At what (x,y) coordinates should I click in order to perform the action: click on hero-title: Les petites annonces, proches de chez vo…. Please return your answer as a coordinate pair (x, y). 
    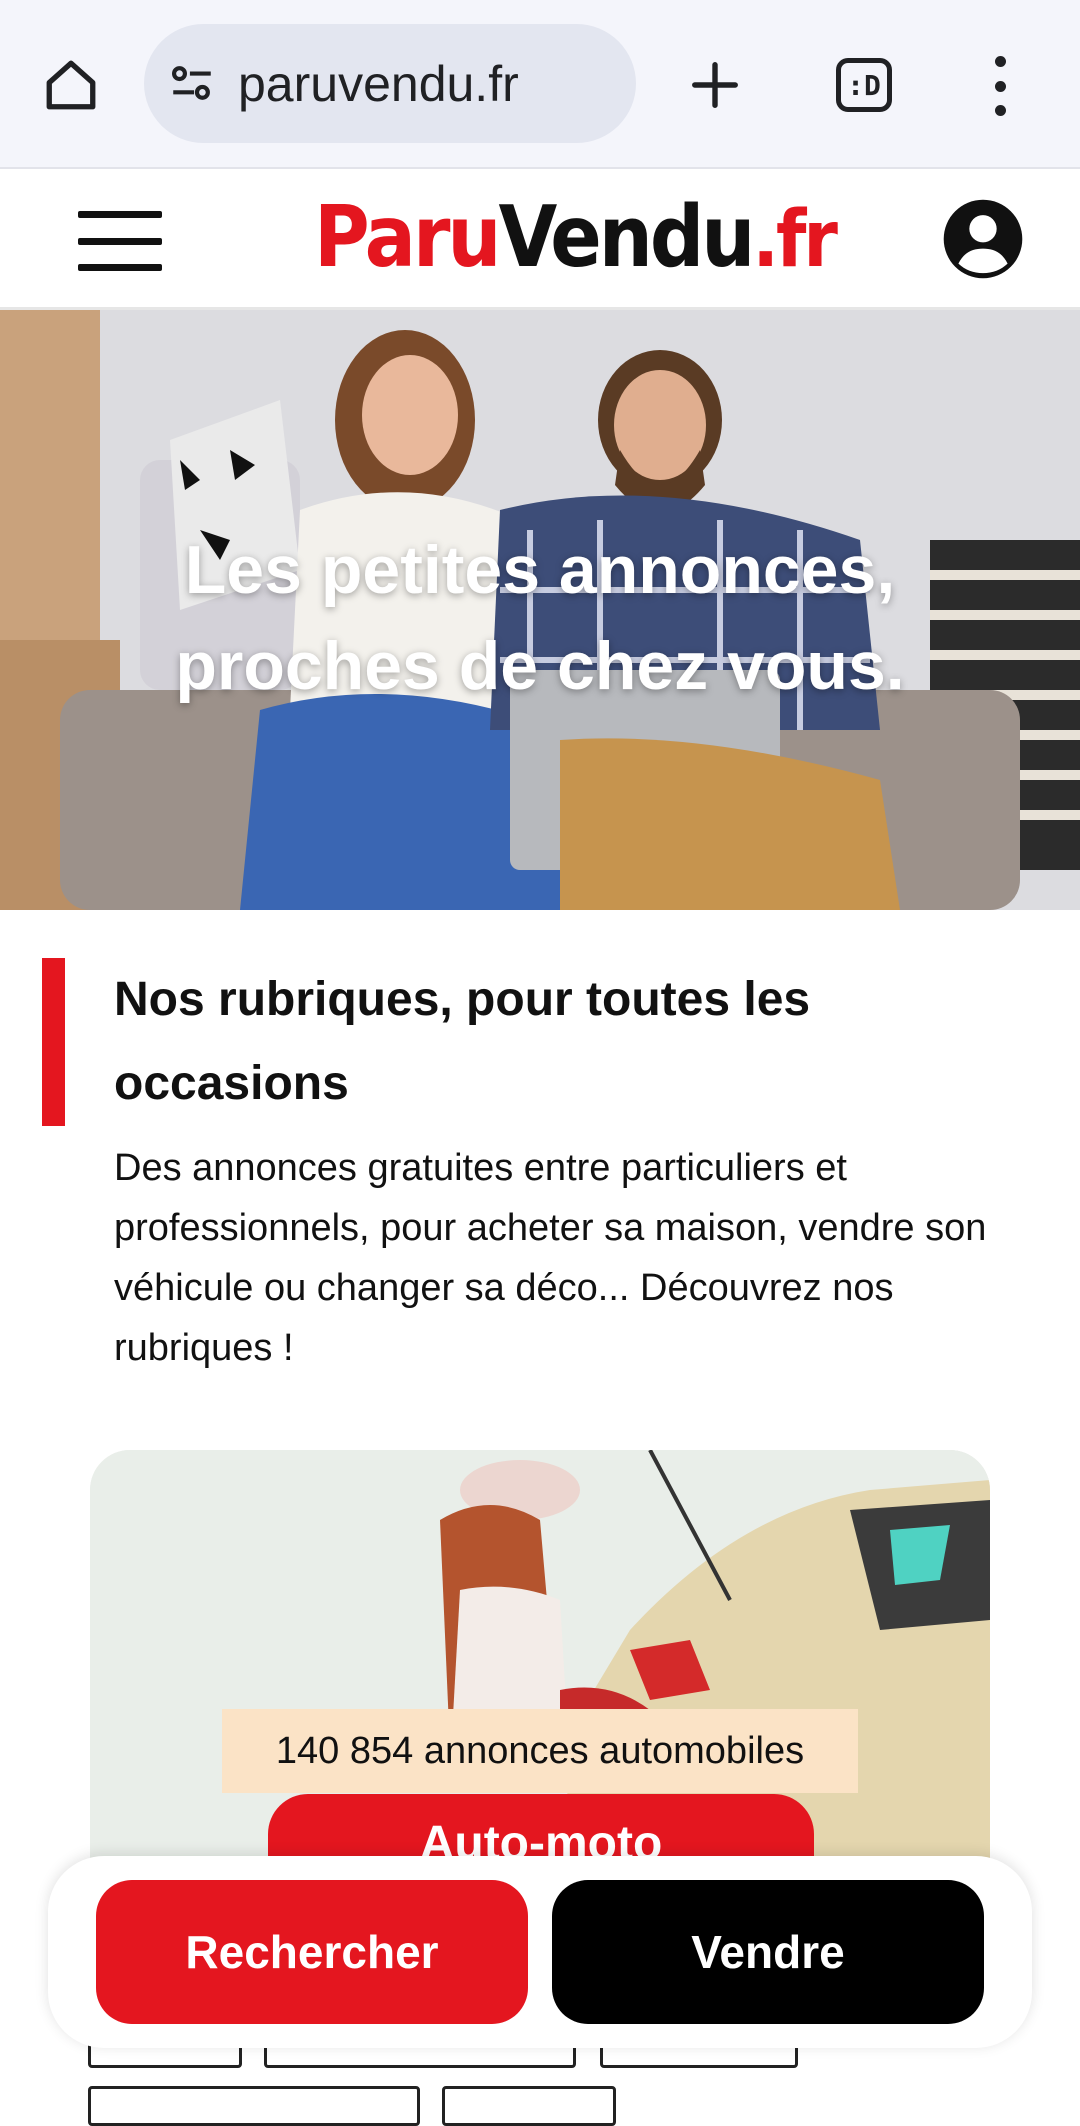
    Looking at the image, I should click on (540, 618).